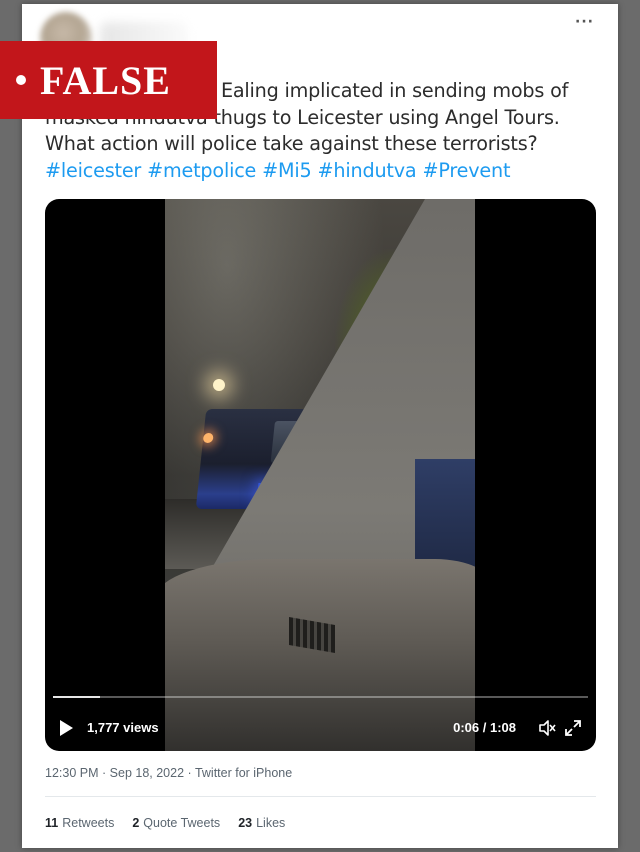 The height and width of the screenshot is (852, 640). What do you see at coordinates (88, 823) in the screenshot?
I see `retweets-label: Retweets` at bounding box center [88, 823].